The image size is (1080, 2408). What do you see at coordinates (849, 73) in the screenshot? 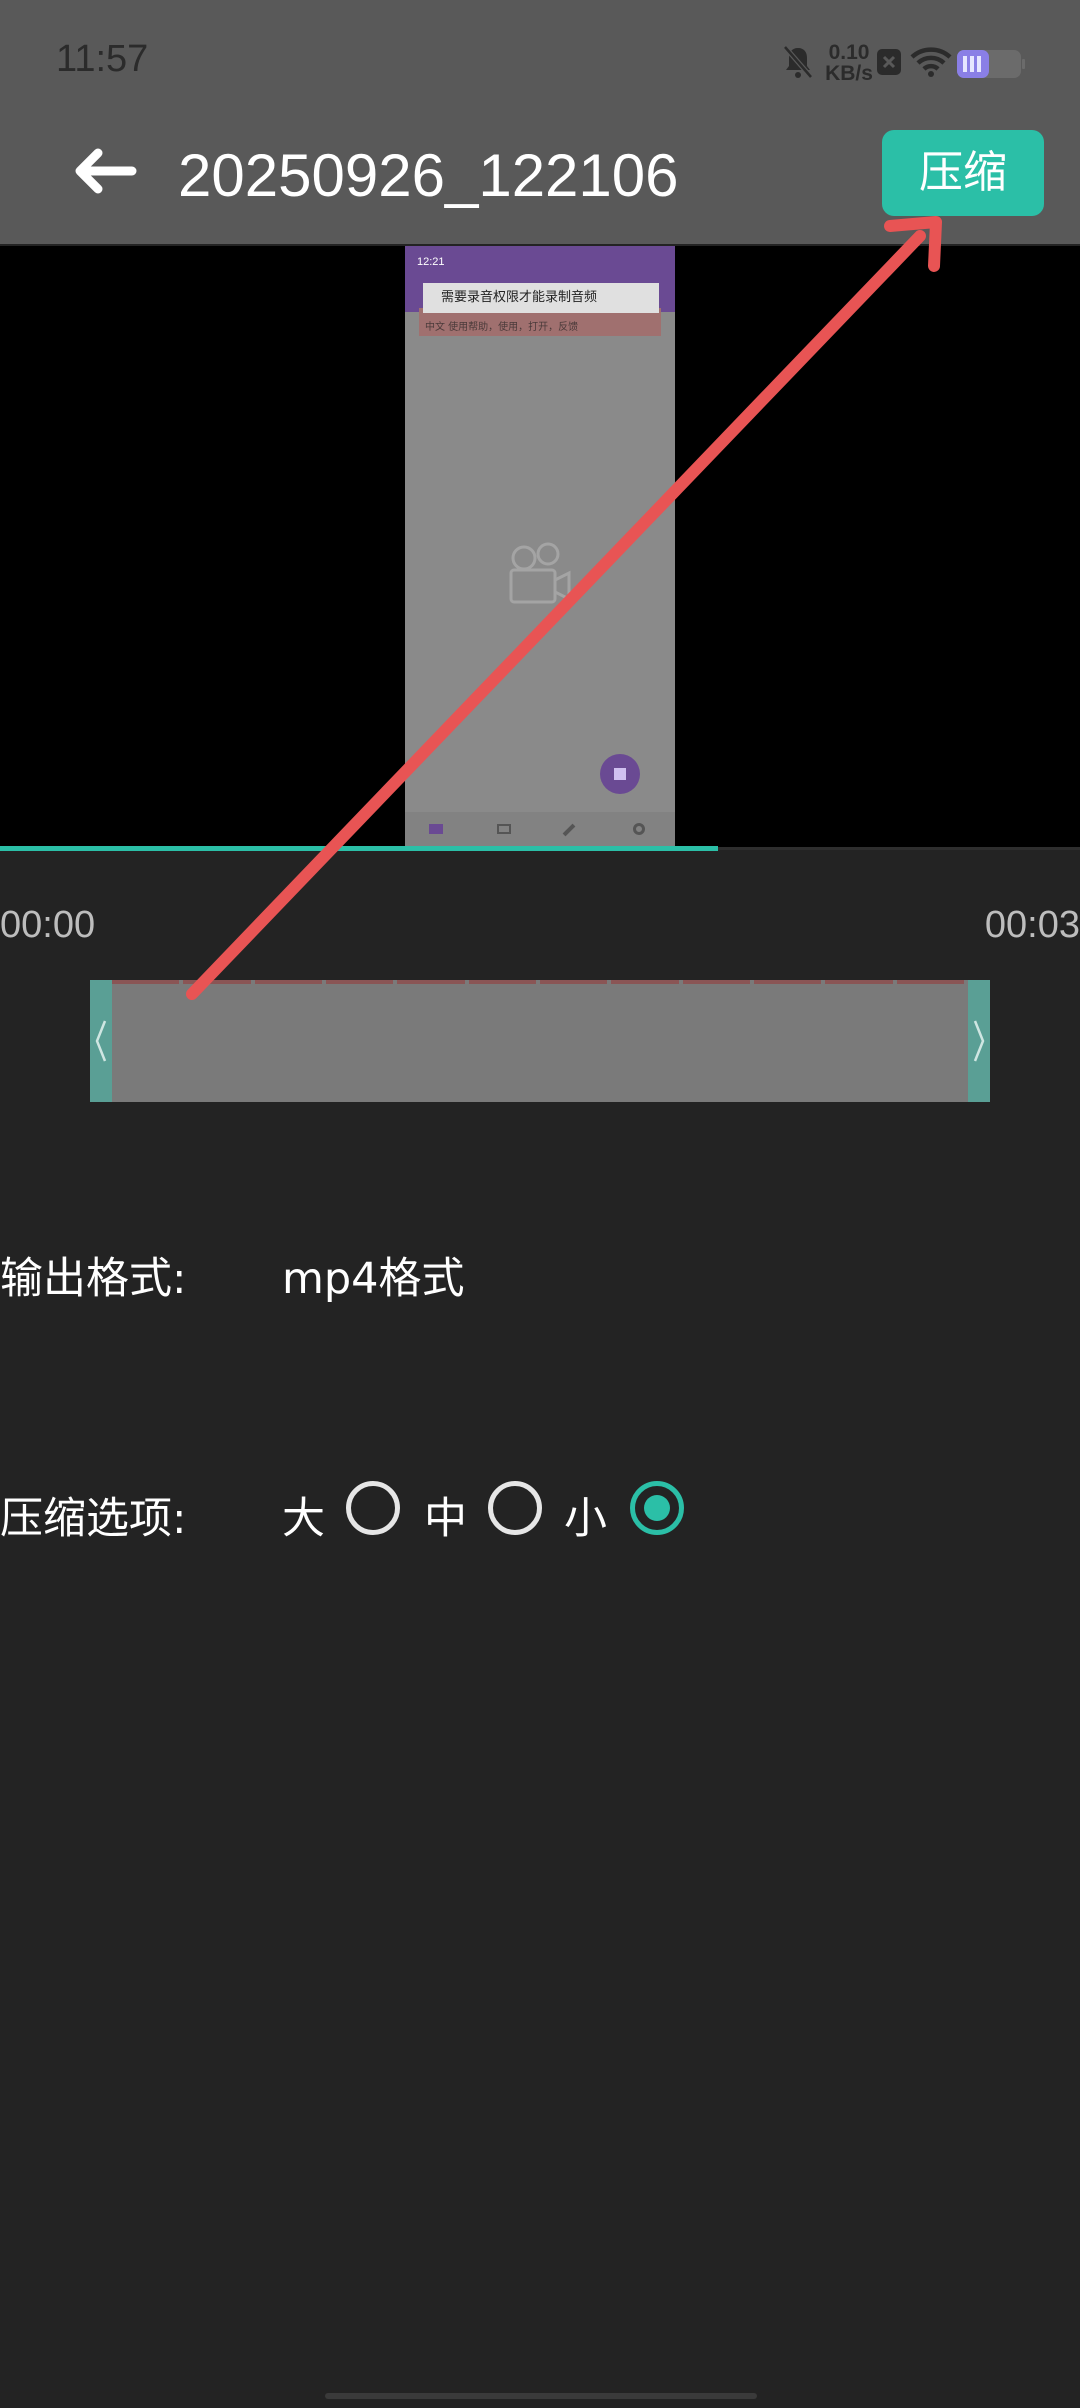
I see `net-speed-unit: KB/s` at bounding box center [849, 73].